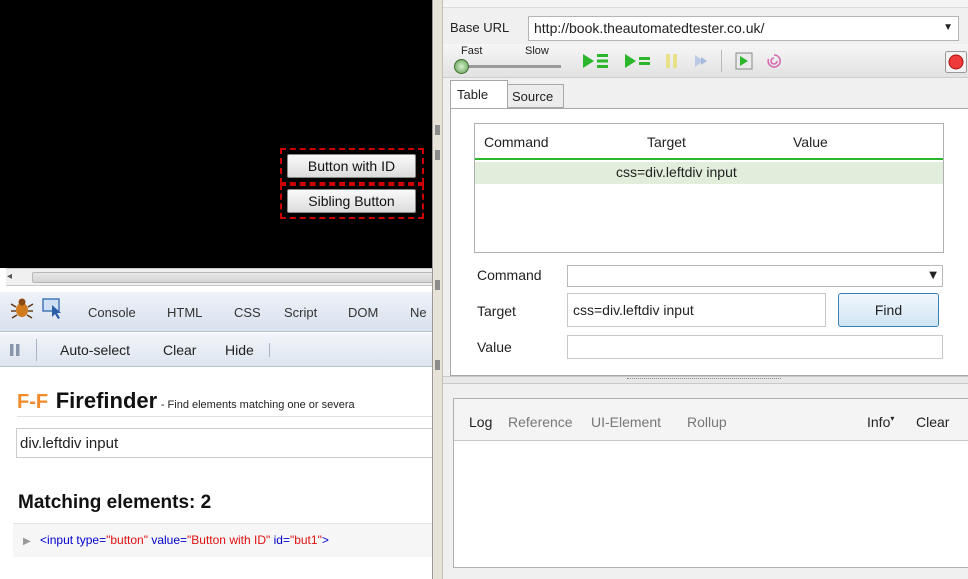 Image resolution: width=968 pixels, height=579 pixels. I want to click on step-disabled-icon, so click(701, 61).